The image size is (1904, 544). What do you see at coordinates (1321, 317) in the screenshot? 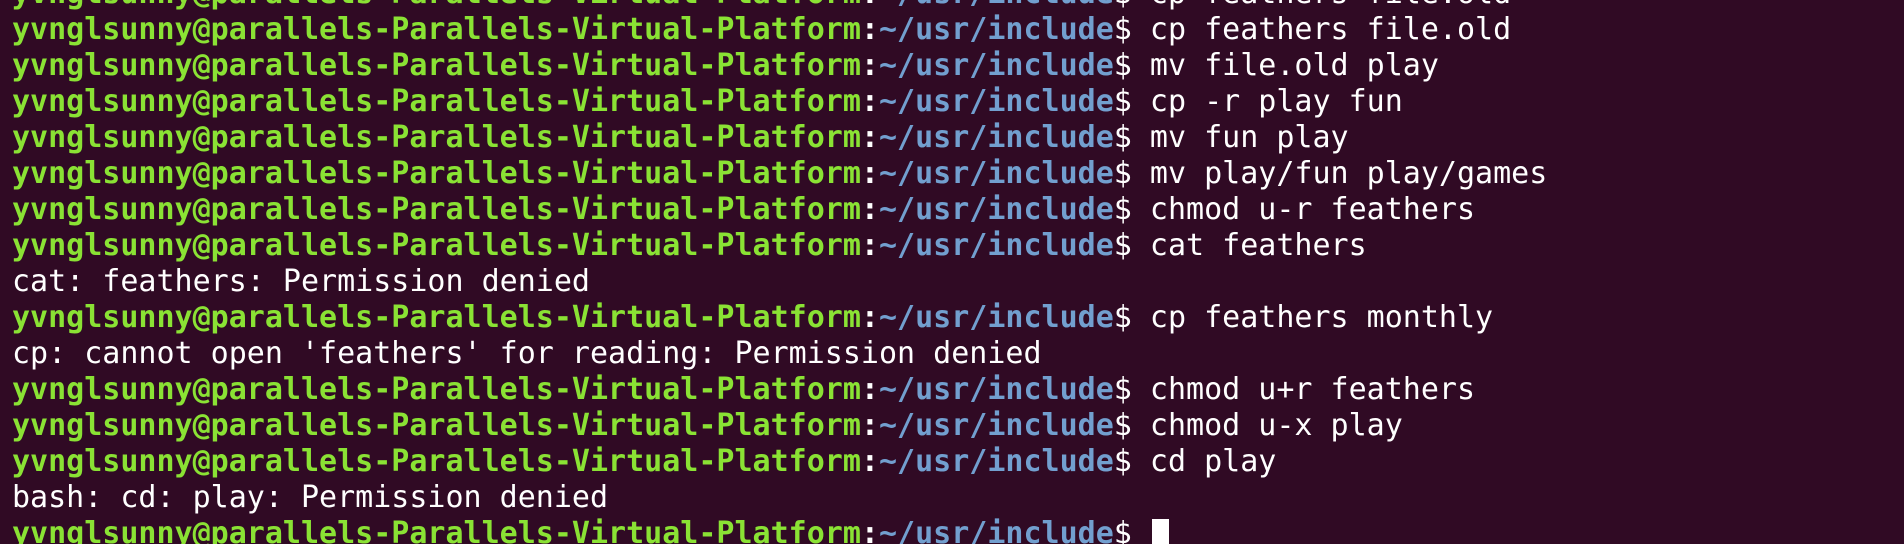
I see `command-text: cp feathers monthly` at bounding box center [1321, 317].